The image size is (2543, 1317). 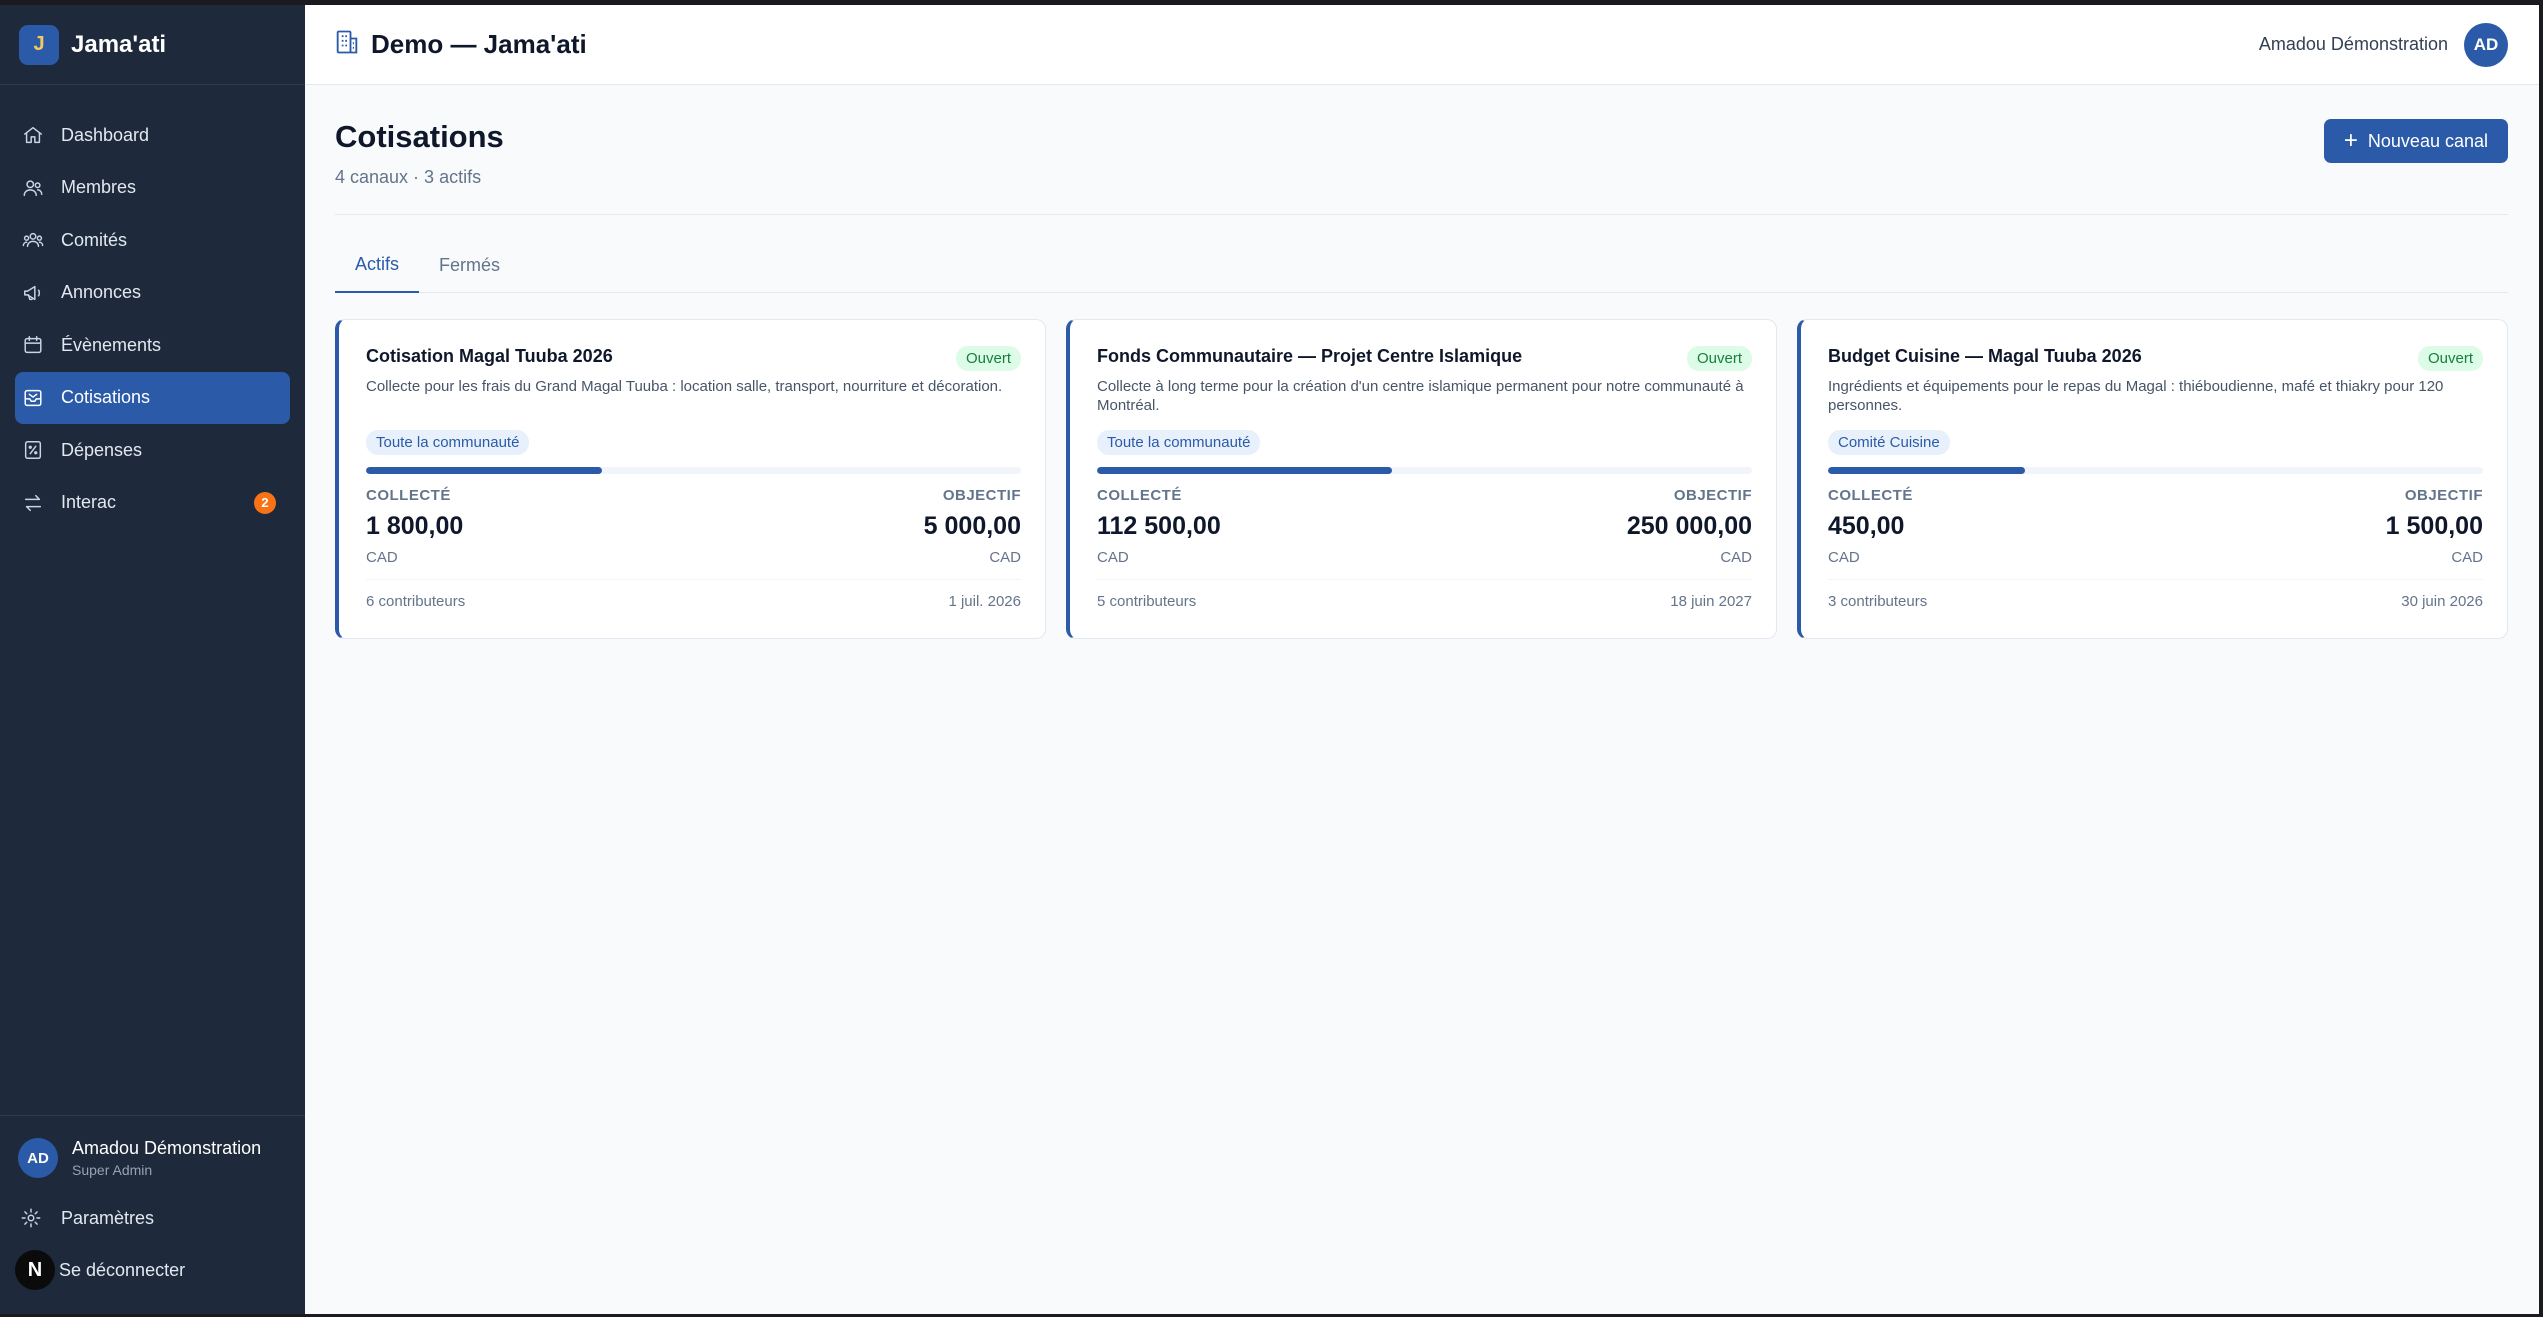 I want to click on sidebar-item-comites: Comités, so click(x=152, y=240).